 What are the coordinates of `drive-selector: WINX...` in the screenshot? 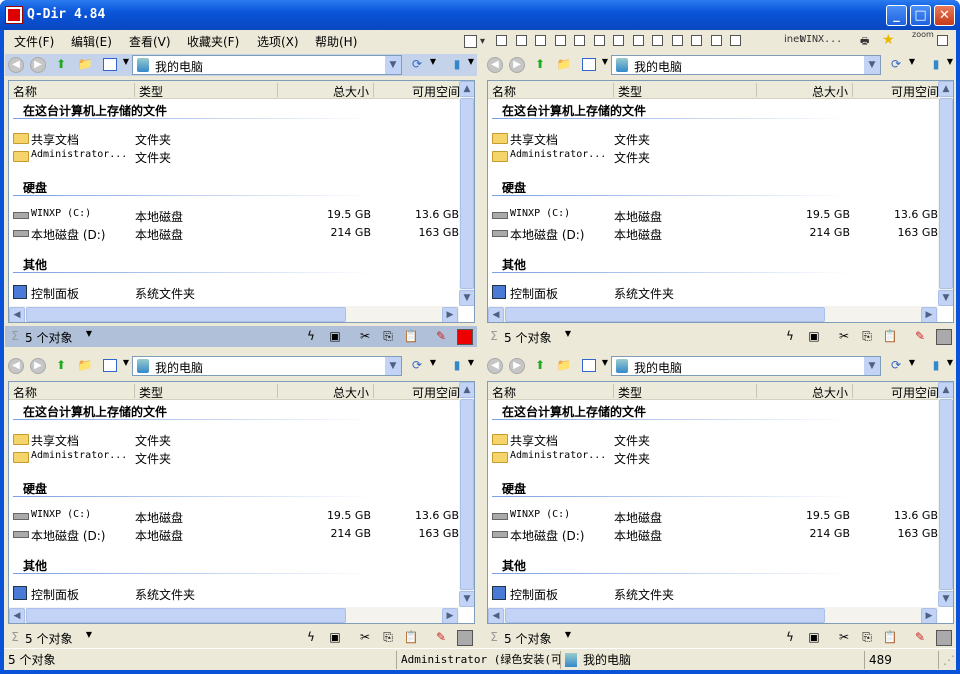 It's located at (821, 43).